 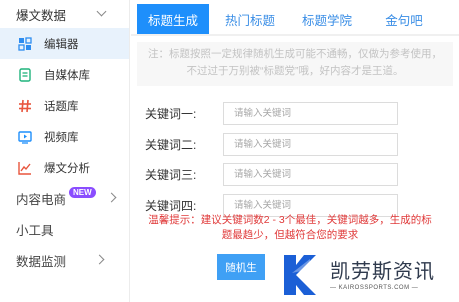 I want to click on sidebar-item-label: 话题库, so click(x=61, y=106).